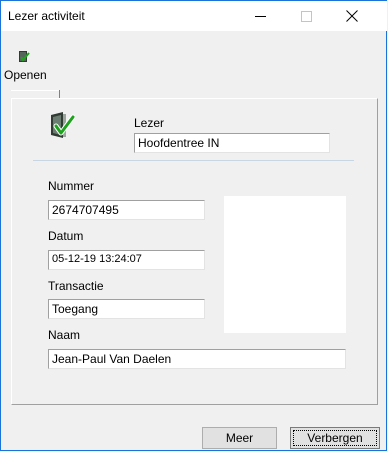 The image size is (388, 452). Describe the element at coordinates (239, 438) in the screenshot. I see `meer-button: Meer` at that location.